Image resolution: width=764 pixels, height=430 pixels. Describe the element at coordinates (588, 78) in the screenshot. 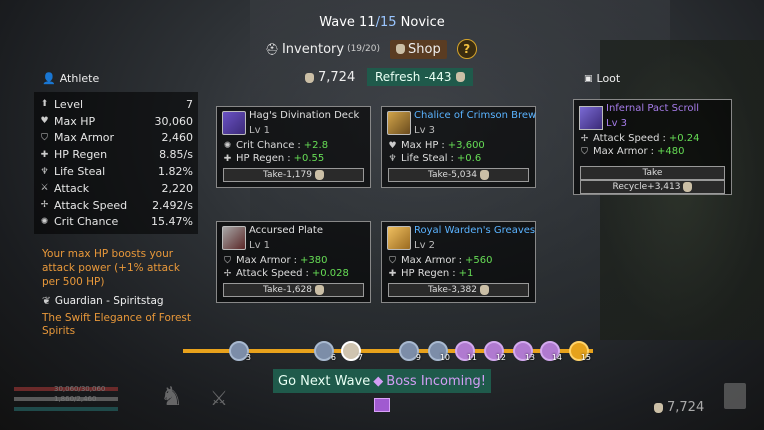

I see `chest-icon: ▣` at that location.